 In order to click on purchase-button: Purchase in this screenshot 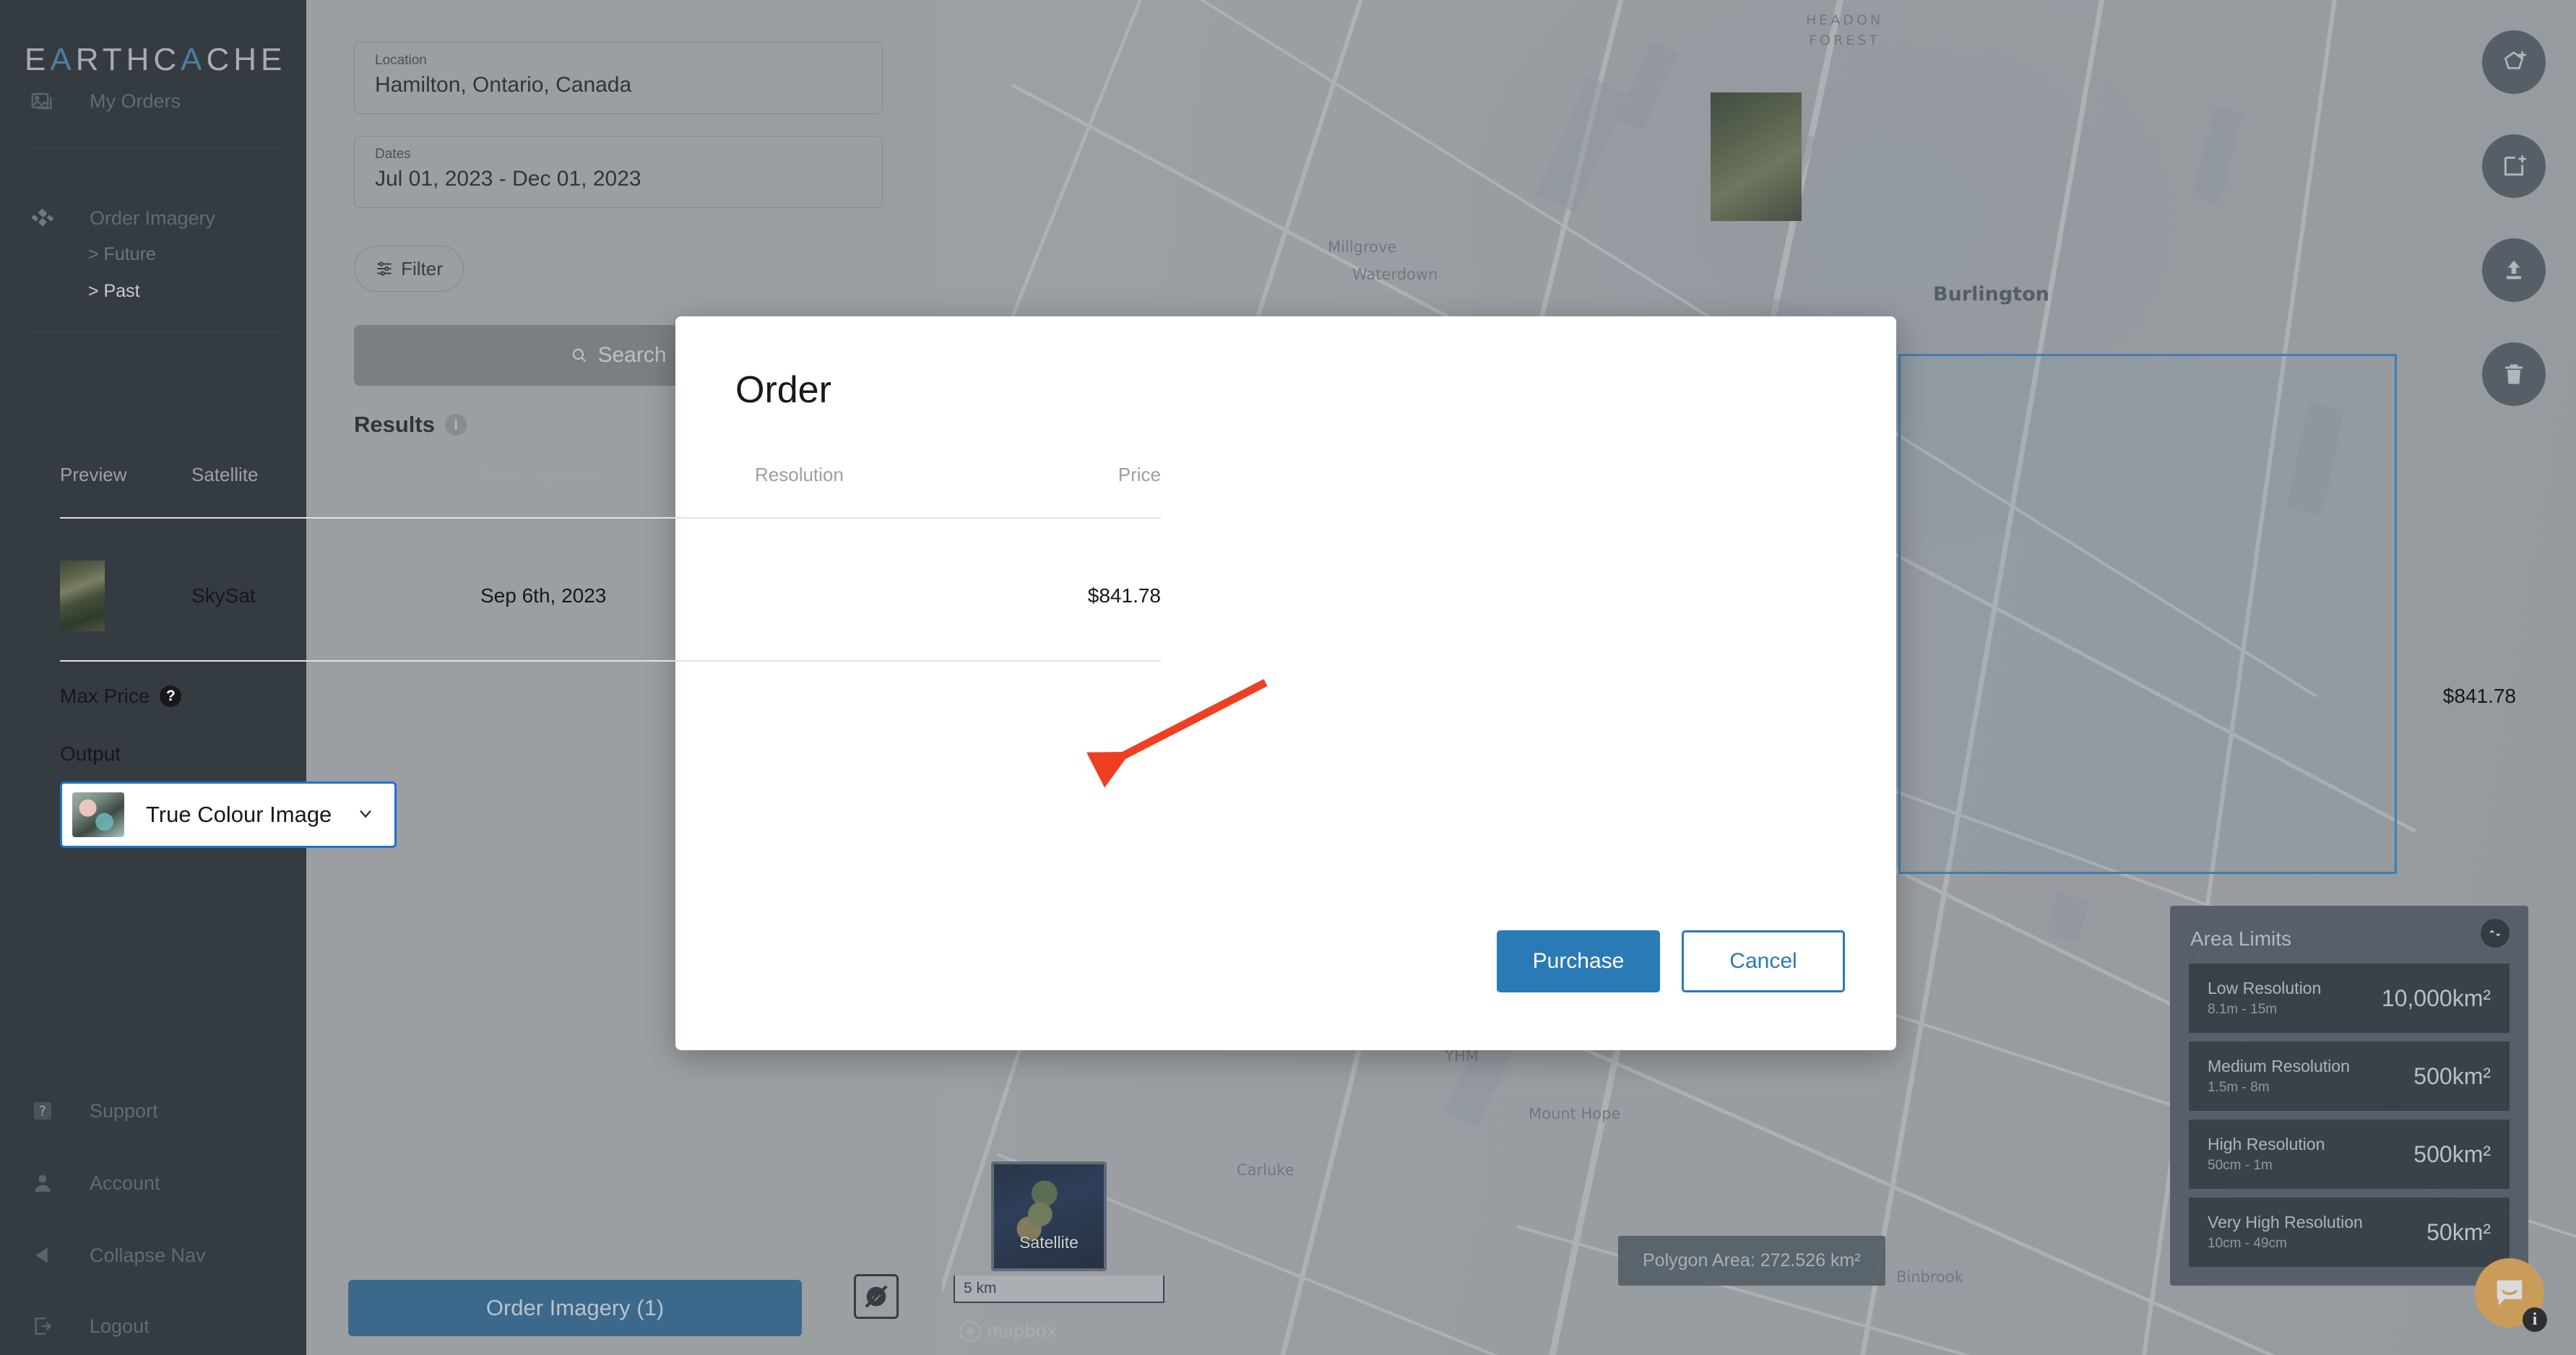, I will do `click(1578, 961)`.